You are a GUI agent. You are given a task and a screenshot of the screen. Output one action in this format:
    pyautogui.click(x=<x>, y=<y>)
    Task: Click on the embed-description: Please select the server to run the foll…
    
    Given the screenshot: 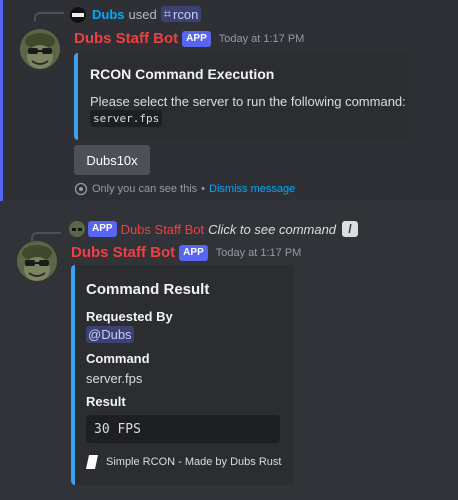 What is the action you would take?
    pyautogui.click(x=248, y=101)
    